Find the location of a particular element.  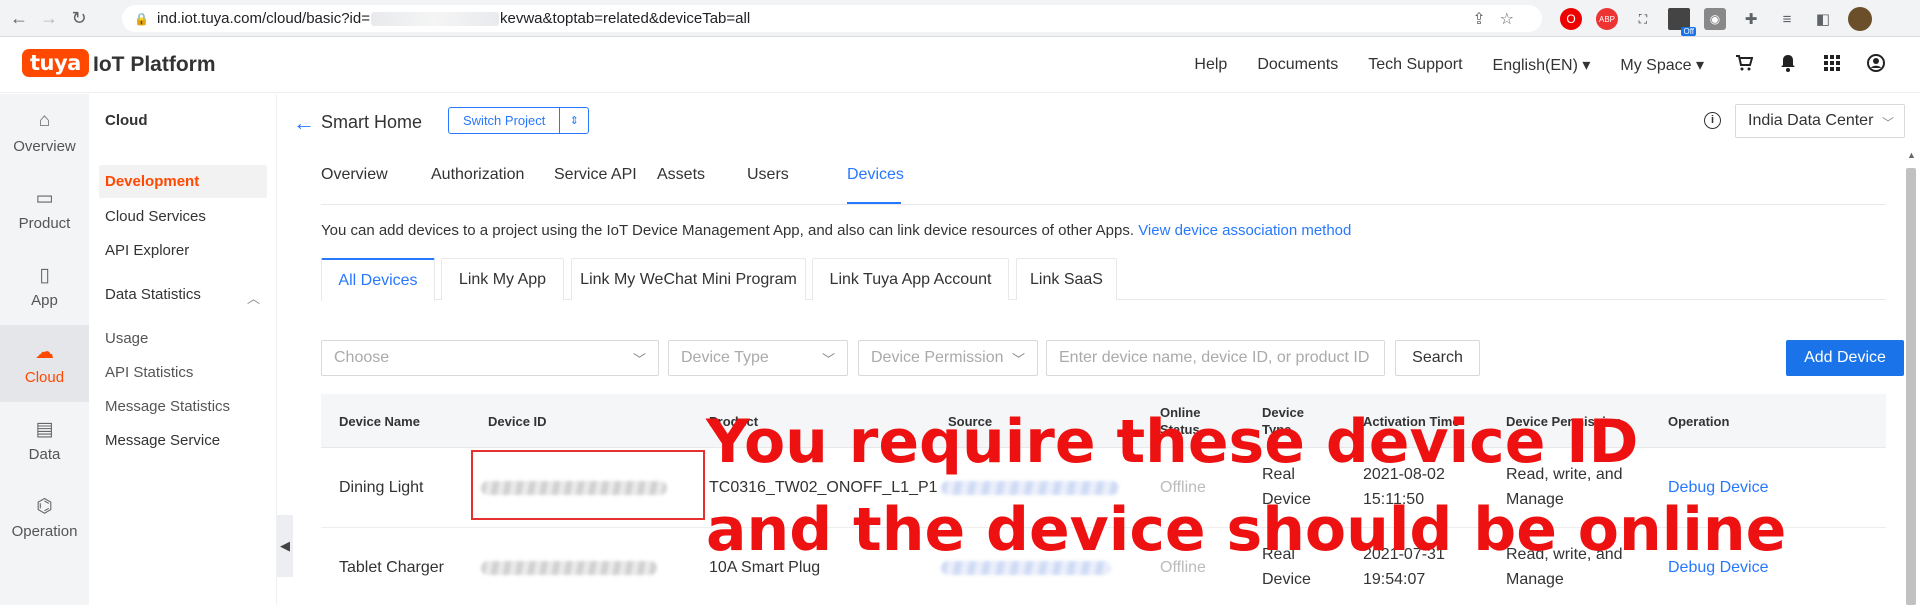

documents-link: Documents is located at coordinates (1297, 65).